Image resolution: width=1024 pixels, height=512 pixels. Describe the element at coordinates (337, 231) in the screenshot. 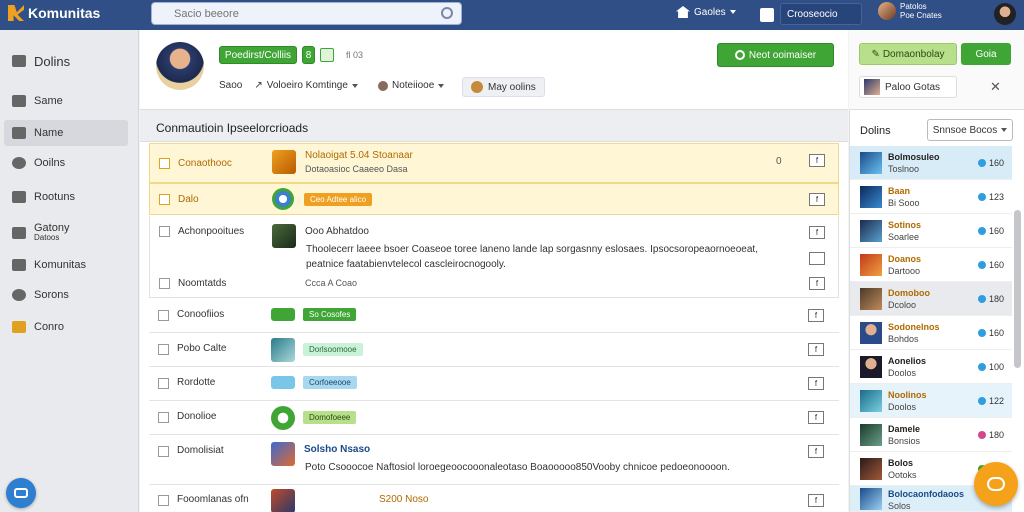

I see `row-title: Ooo Abhatdoo` at that location.